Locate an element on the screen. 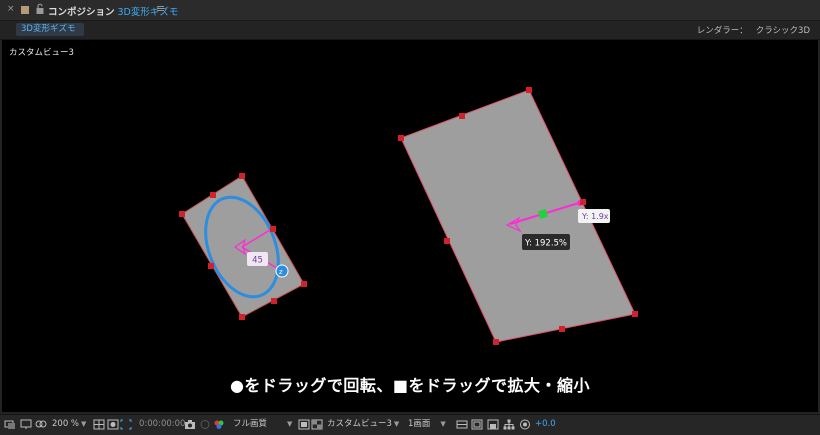 The width and height of the screenshot is (820, 435). view-layout-dropdown: 1画面 ▼ is located at coordinates (427, 424).